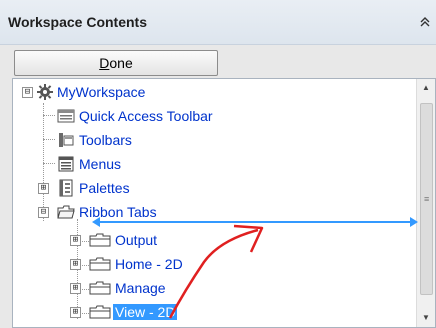  Describe the element at coordinates (118, 212) in the screenshot. I see `tree-node-label: Ribbon Tabs` at that location.